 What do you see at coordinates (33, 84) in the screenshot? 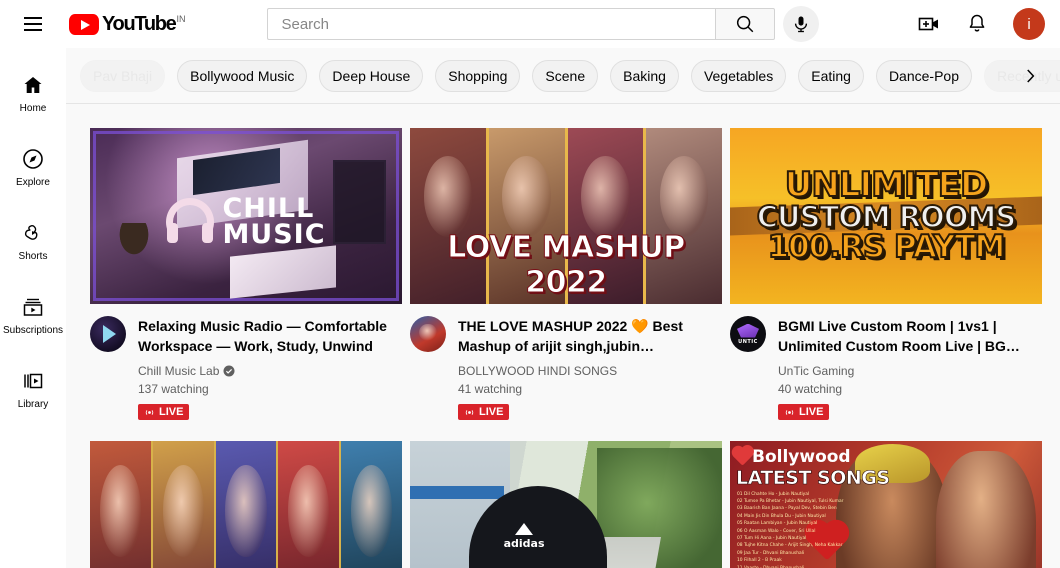
I see `home-icon` at bounding box center [33, 84].